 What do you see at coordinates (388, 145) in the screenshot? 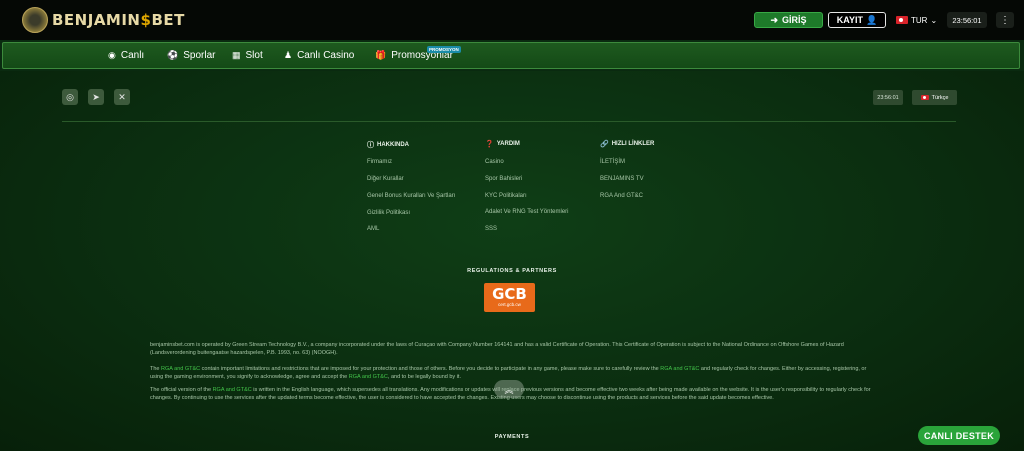
I see `column-about-title: ⓘ HAKKINDA` at bounding box center [388, 145].